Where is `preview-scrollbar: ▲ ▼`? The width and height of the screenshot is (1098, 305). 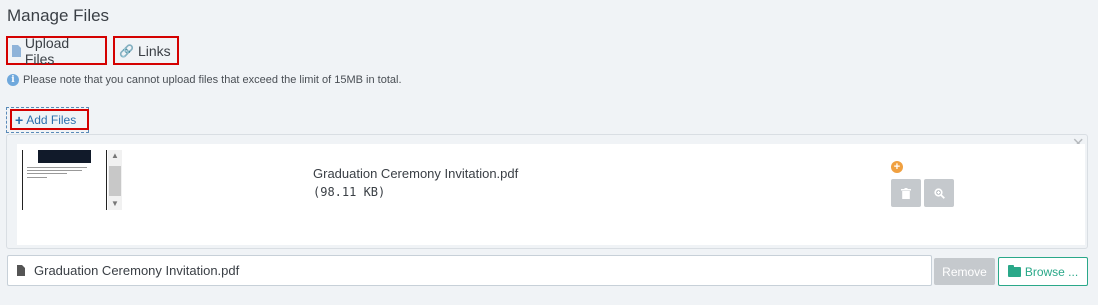 preview-scrollbar: ▲ ▼ is located at coordinates (115, 180).